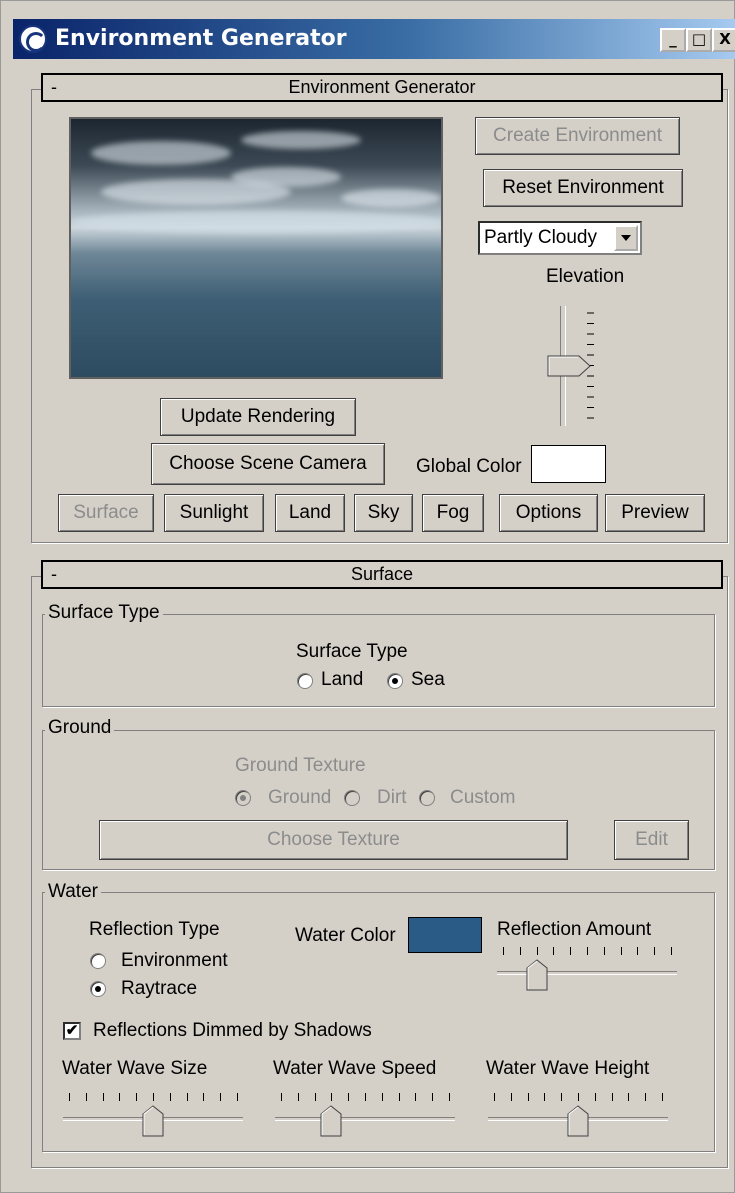 Image resolution: width=735 pixels, height=1193 pixels. I want to click on update-rendering-button: Update Rendering, so click(258, 417).